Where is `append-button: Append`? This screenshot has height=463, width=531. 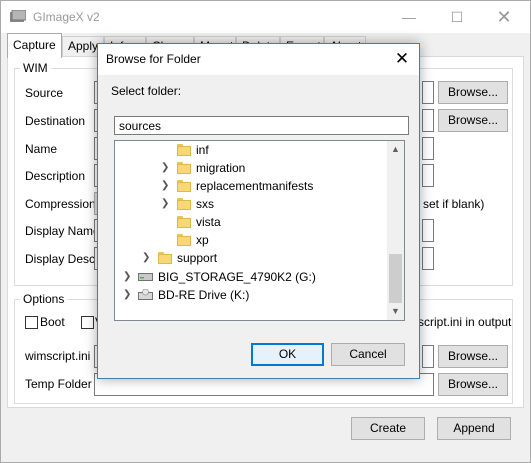
append-button: Append is located at coordinates (474, 428).